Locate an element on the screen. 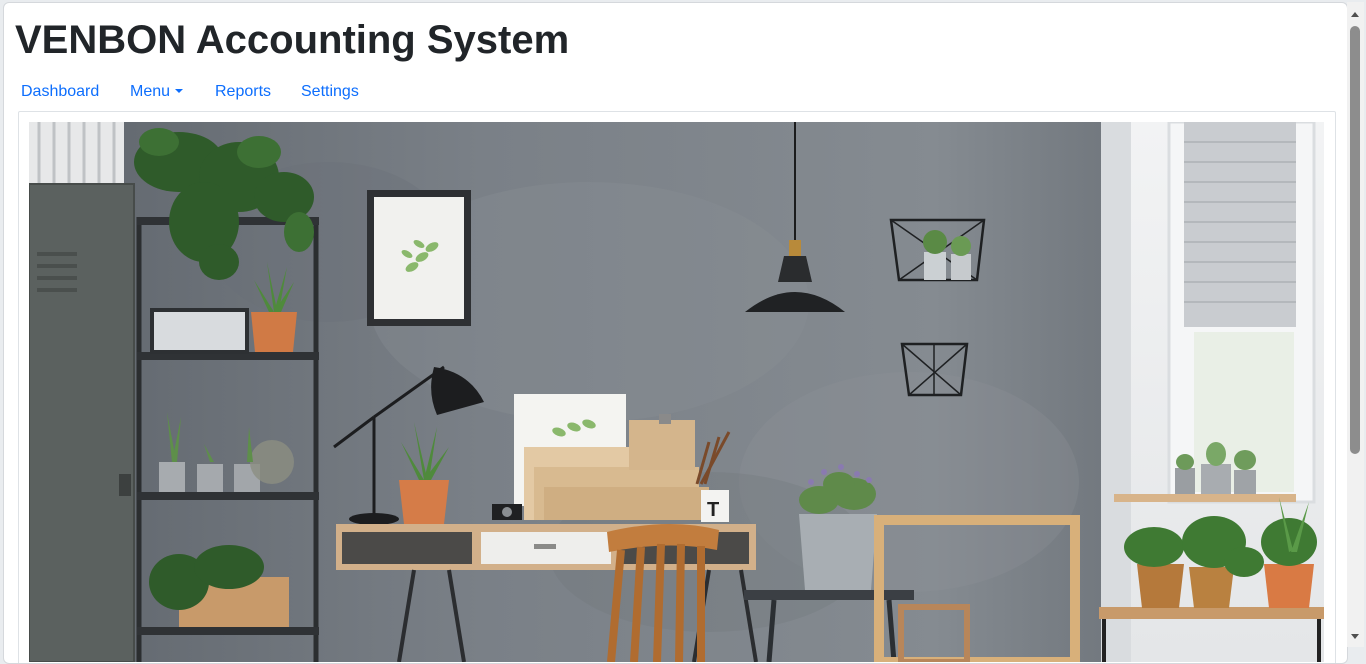  nav-menu-dropdown: Menu is located at coordinates (157, 92).